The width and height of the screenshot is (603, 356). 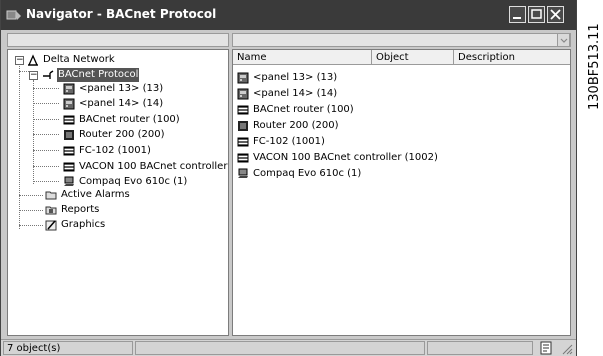 I want to click on maximize-icon, so click(x=536, y=14).